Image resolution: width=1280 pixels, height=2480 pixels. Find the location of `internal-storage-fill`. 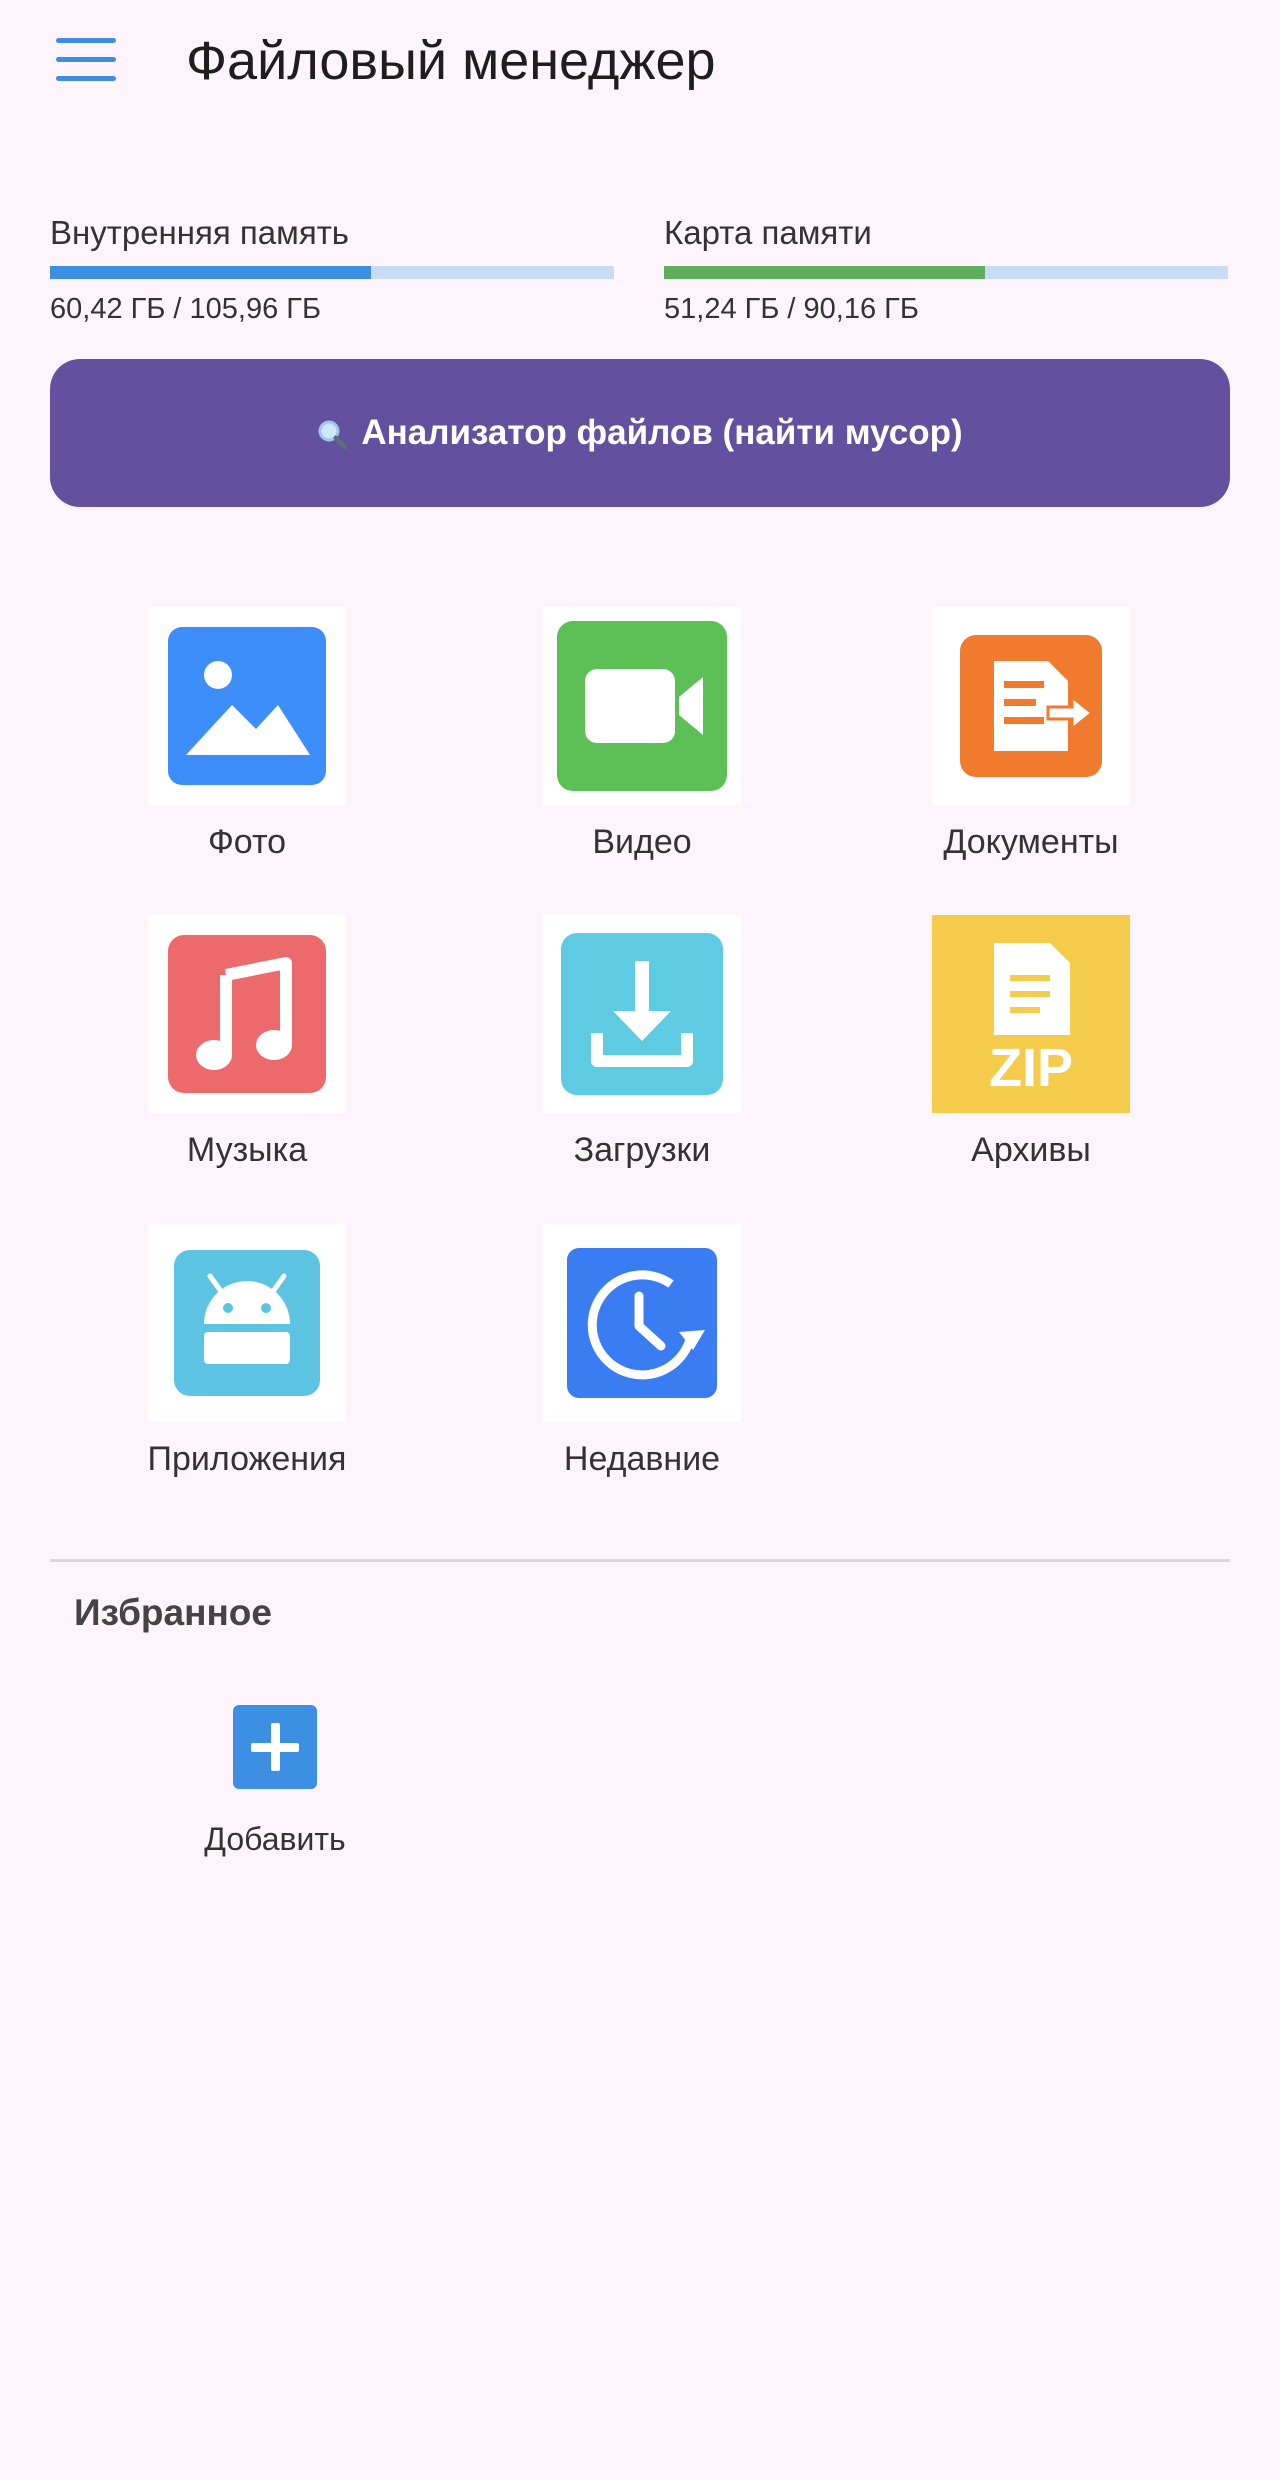

internal-storage-fill is located at coordinates (211, 272).